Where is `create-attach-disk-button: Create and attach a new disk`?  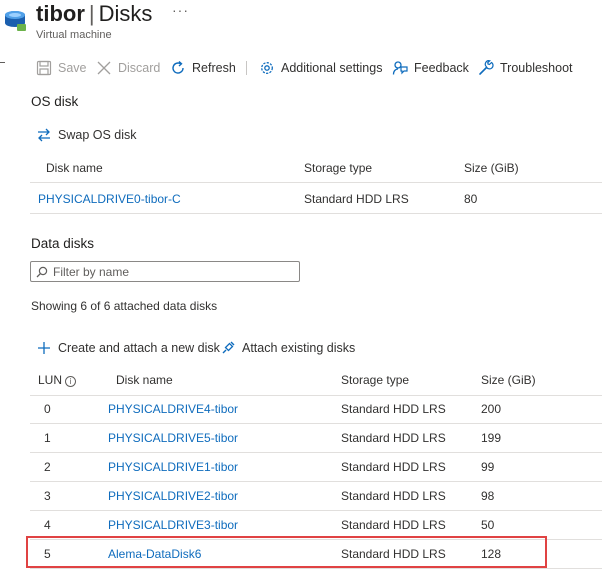 create-attach-disk-button: Create and attach a new disk is located at coordinates (128, 348).